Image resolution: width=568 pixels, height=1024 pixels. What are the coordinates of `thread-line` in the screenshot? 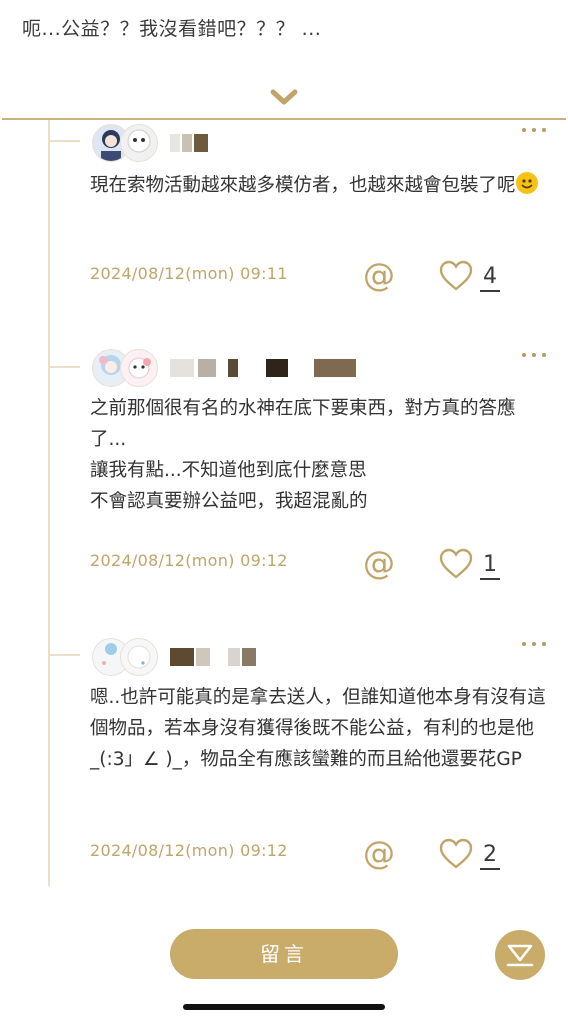 It's located at (49, 503).